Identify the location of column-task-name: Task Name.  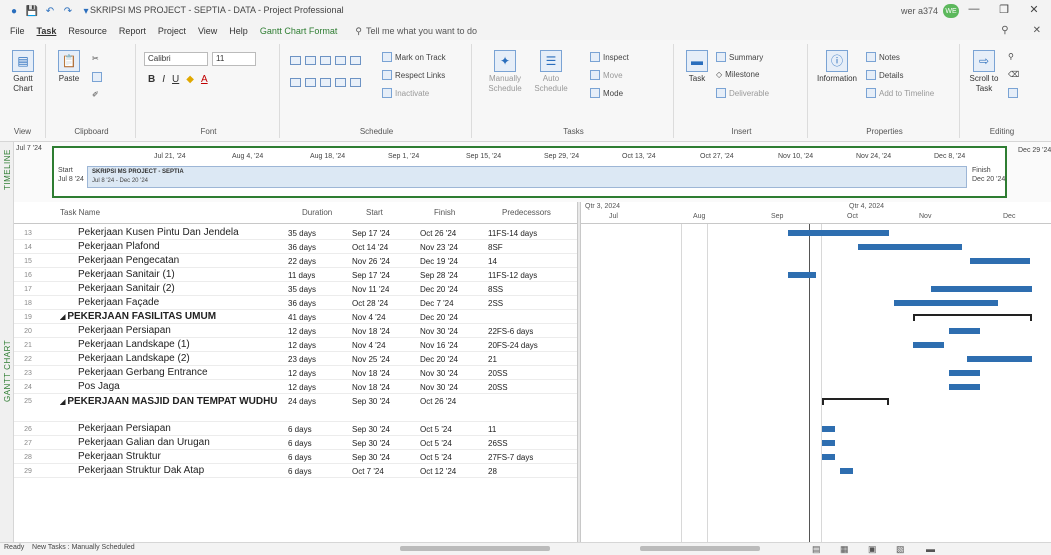
(80, 212).